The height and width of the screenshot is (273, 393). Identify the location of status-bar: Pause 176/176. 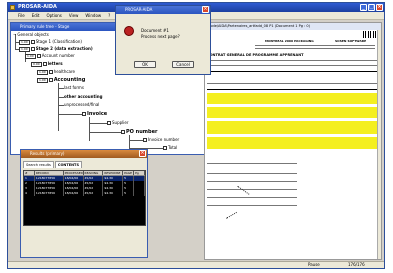
(196, 264).